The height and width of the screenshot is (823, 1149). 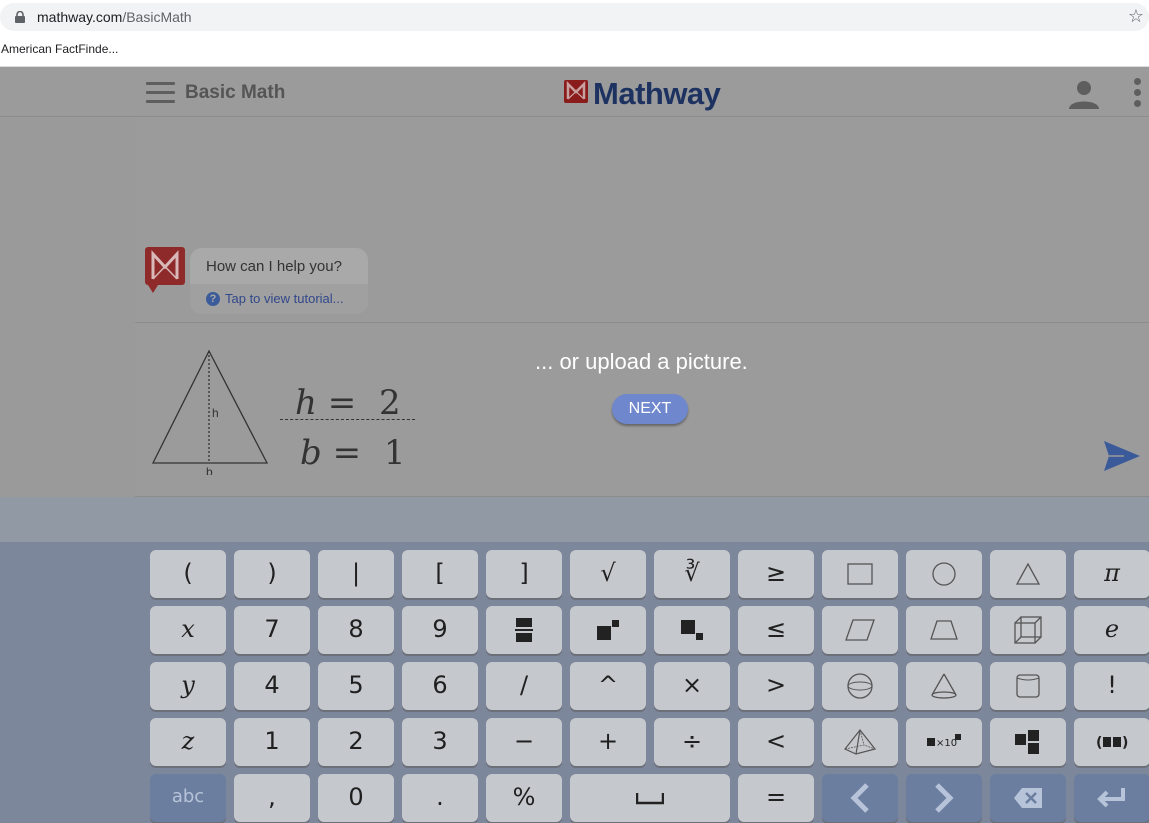 I want to click on cylinder-key, so click(x=1028, y=686).